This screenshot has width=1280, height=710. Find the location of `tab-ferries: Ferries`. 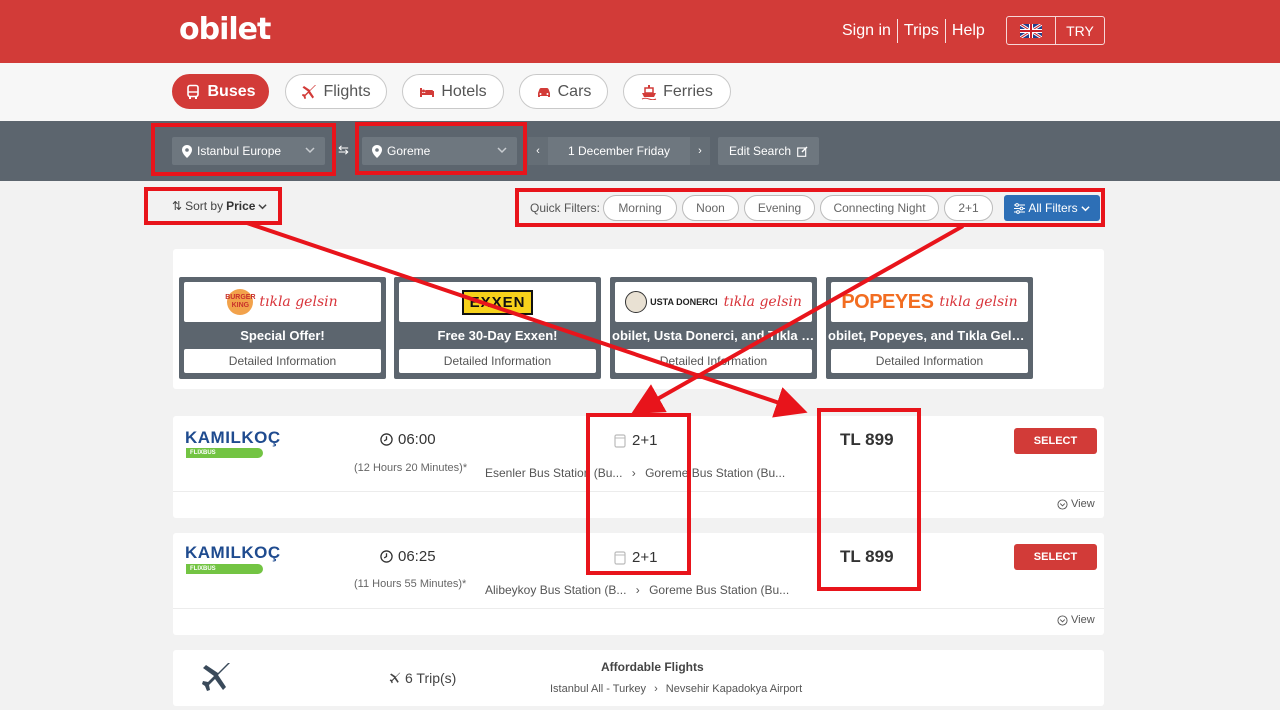

tab-ferries: Ferries is located at coordinates (677, 91).